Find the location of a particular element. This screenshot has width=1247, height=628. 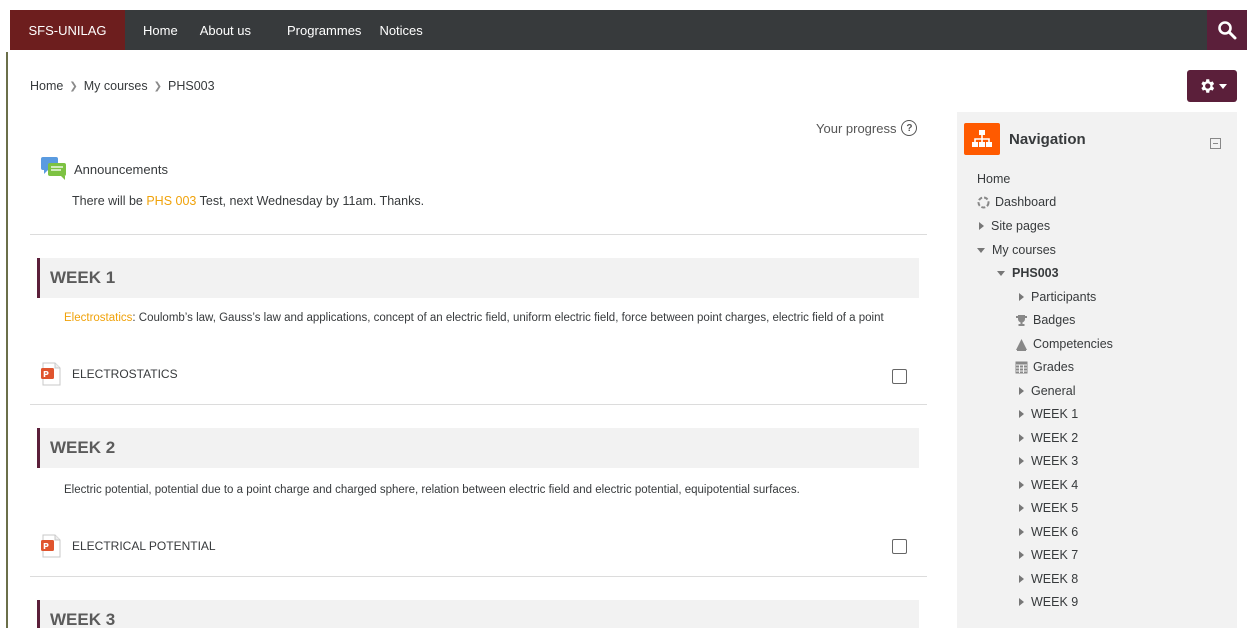

course-actions-menu-button is located at coordinates (1212, 86).